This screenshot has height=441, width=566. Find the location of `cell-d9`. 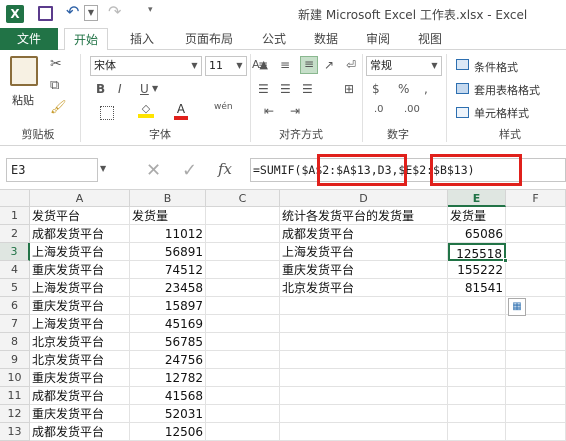

cell-d9 is located at coordinates (364, 360).